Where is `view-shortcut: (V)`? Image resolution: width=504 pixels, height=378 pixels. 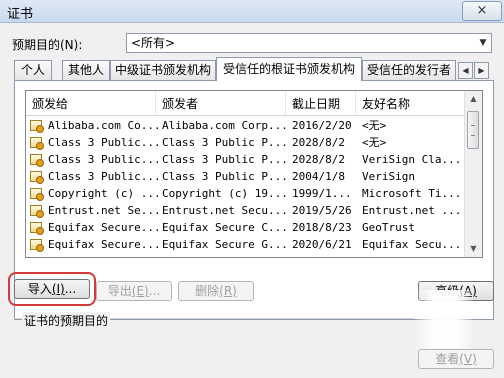
view-shortcut: (V) is located at coordinates (468, 359).